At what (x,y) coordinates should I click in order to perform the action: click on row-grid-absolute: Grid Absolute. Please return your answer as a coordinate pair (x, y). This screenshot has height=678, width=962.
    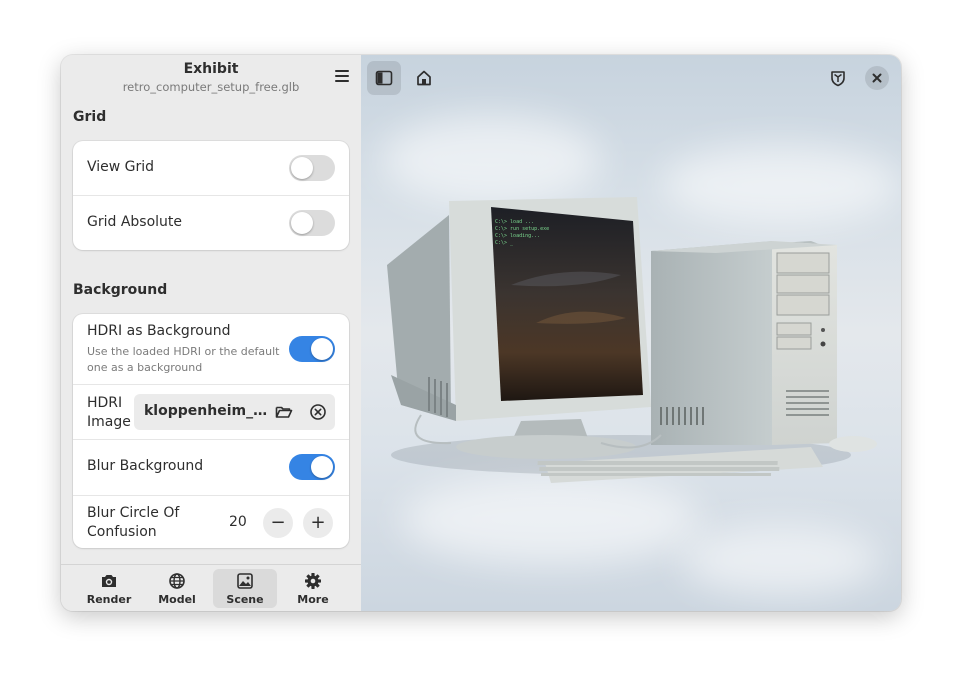
    Looking at the image, I should click on (211, 223).